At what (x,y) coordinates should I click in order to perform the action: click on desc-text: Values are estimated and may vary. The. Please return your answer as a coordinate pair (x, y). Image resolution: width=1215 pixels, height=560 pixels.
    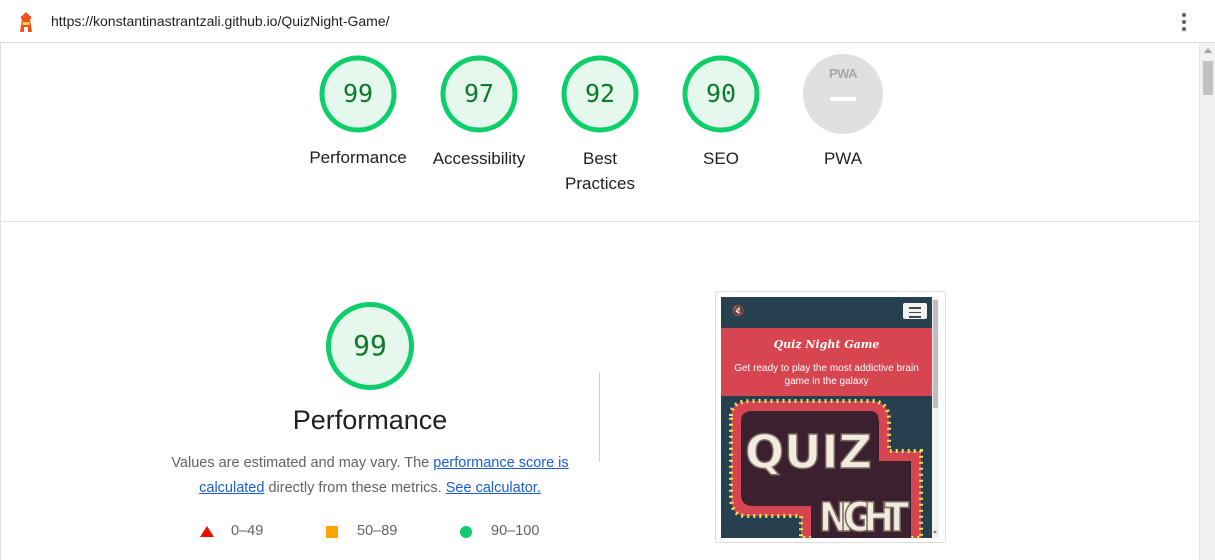
    Looking at the image, I should click on (302, 463).